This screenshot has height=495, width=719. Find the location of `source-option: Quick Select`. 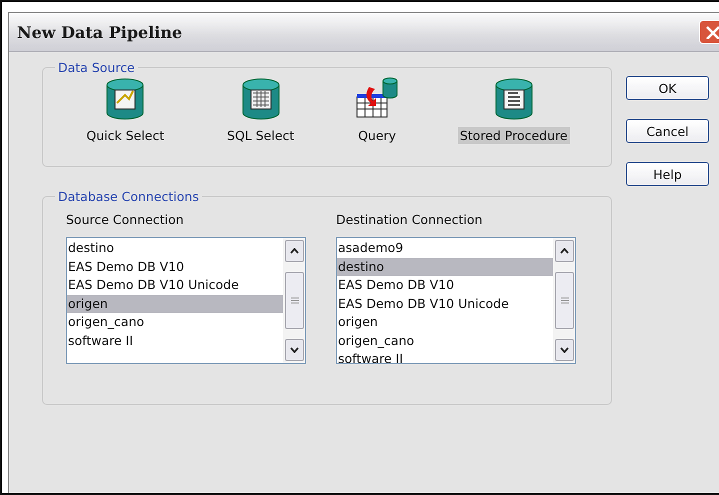

source-option: Quick Select is located at coordinates (125, 135).